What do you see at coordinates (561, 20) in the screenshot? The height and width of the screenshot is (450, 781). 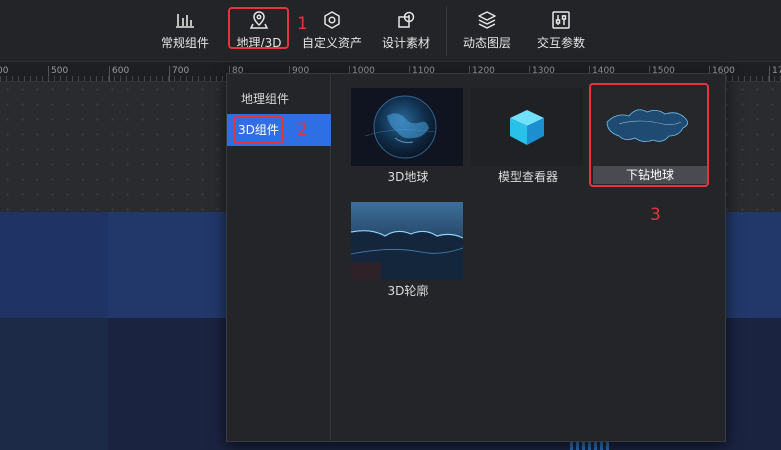 I see `sliders-icon` at bounding box center [561, 20].